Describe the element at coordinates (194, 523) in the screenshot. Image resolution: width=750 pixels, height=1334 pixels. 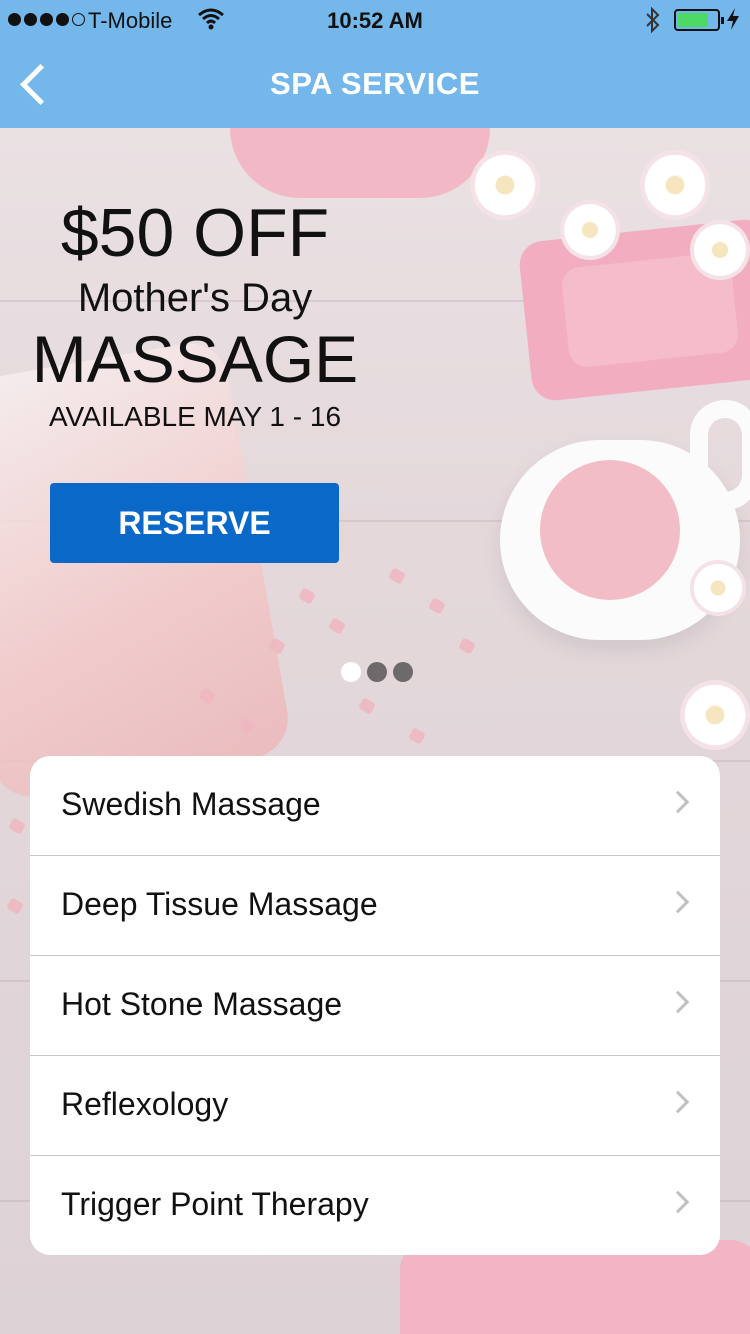
I see `reserve-button: RESERVE` at that location.